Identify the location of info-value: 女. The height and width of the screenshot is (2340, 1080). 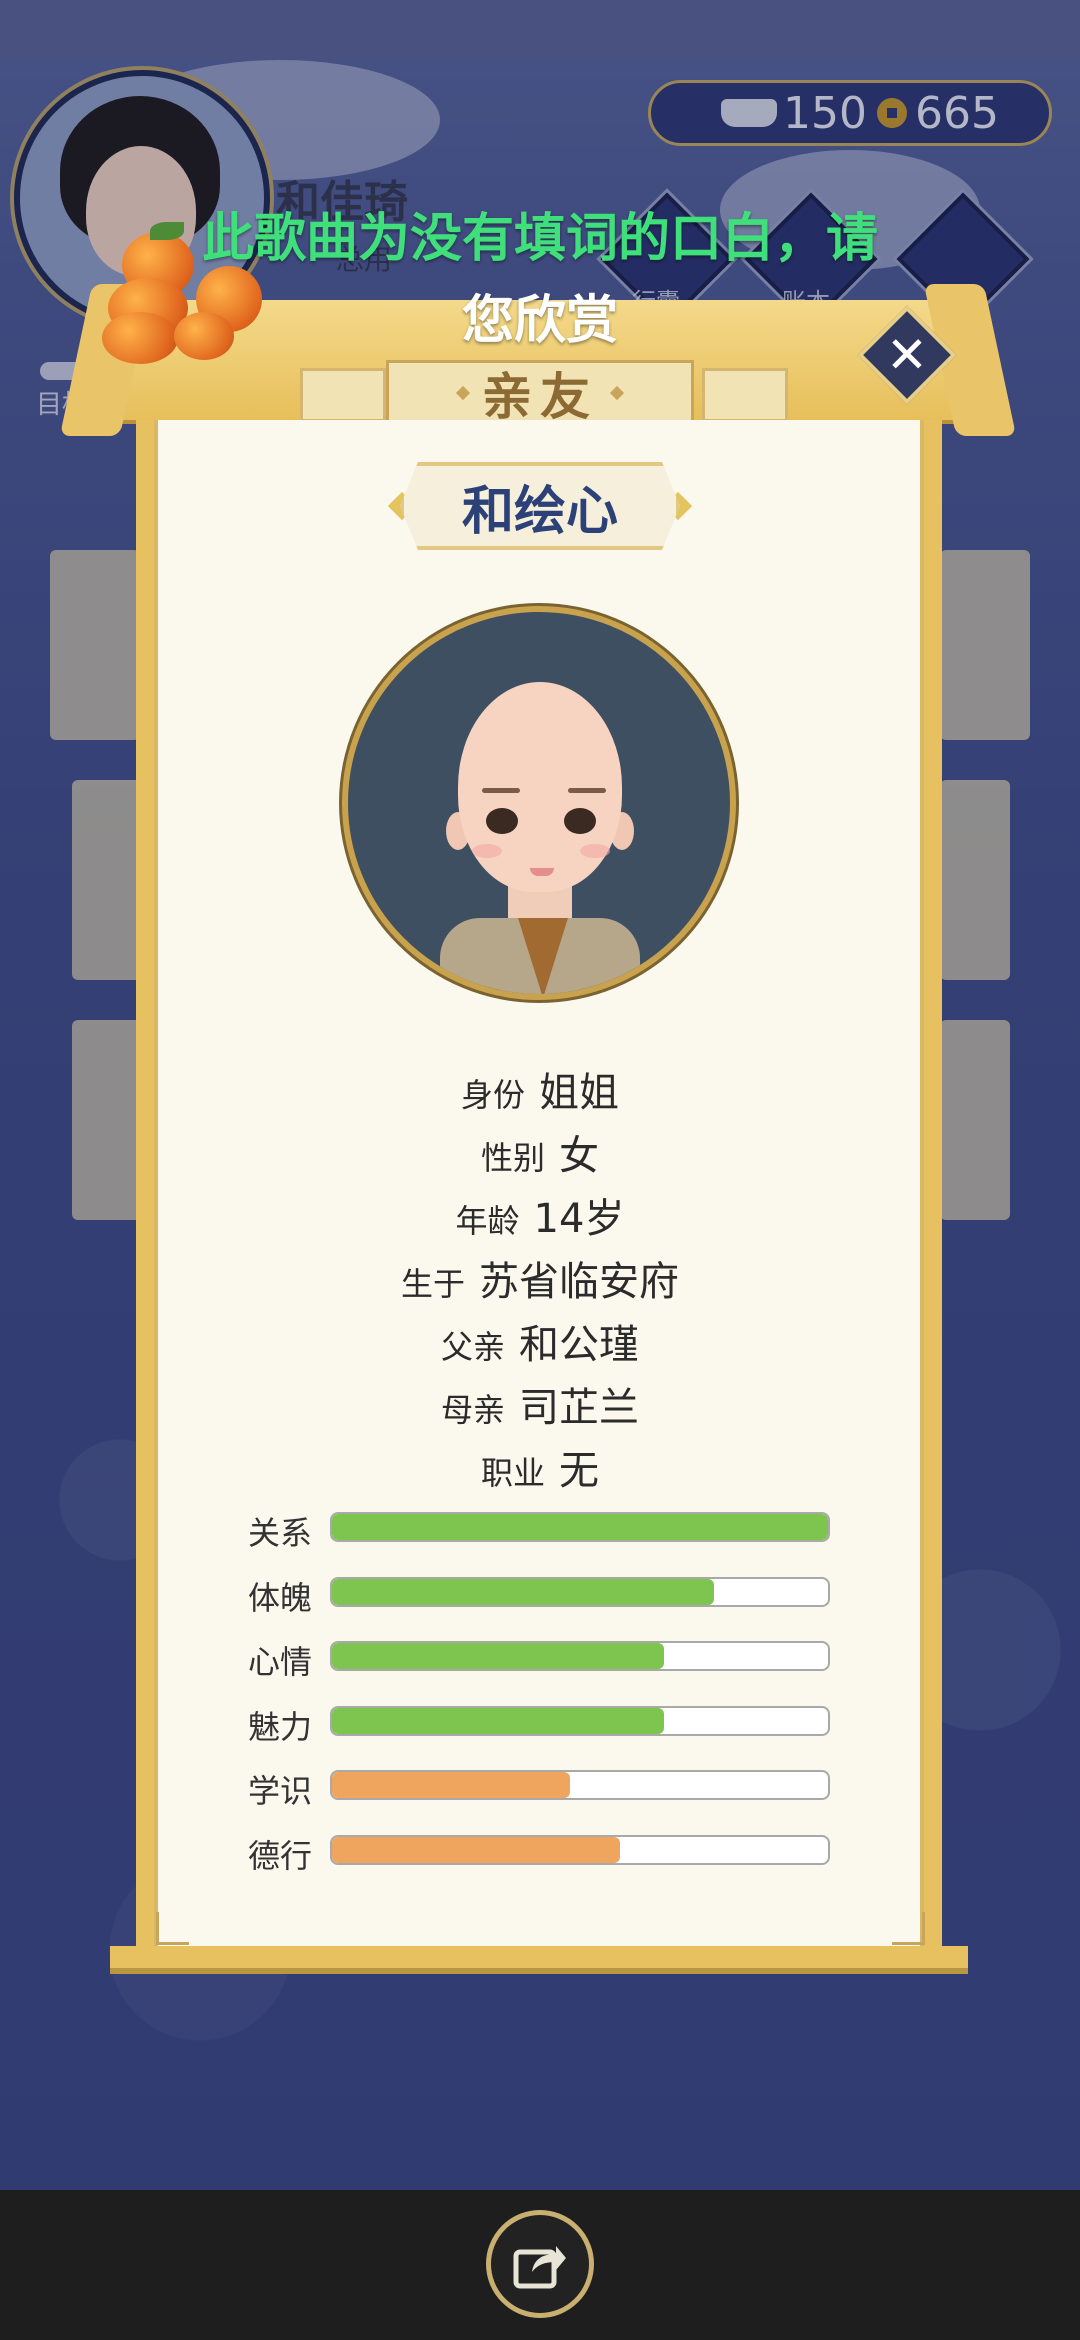
(579, 1156).